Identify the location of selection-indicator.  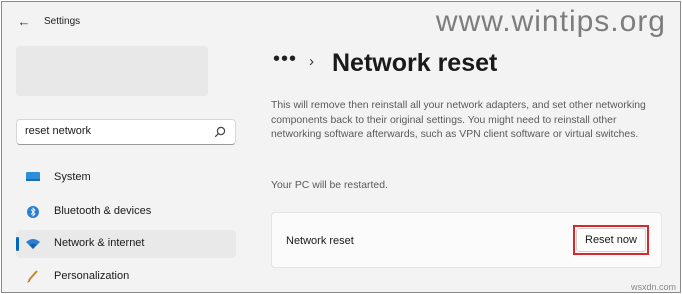
(17, 244).